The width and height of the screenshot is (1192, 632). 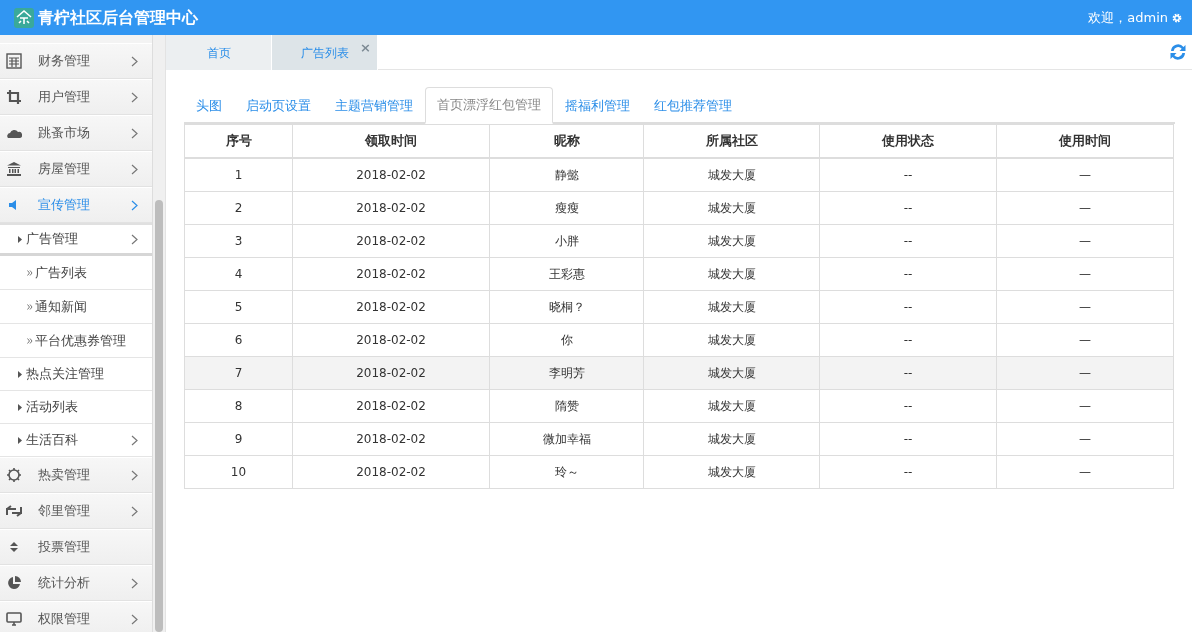 I want to click on table-cell: 6, so click(x=238, y=339).